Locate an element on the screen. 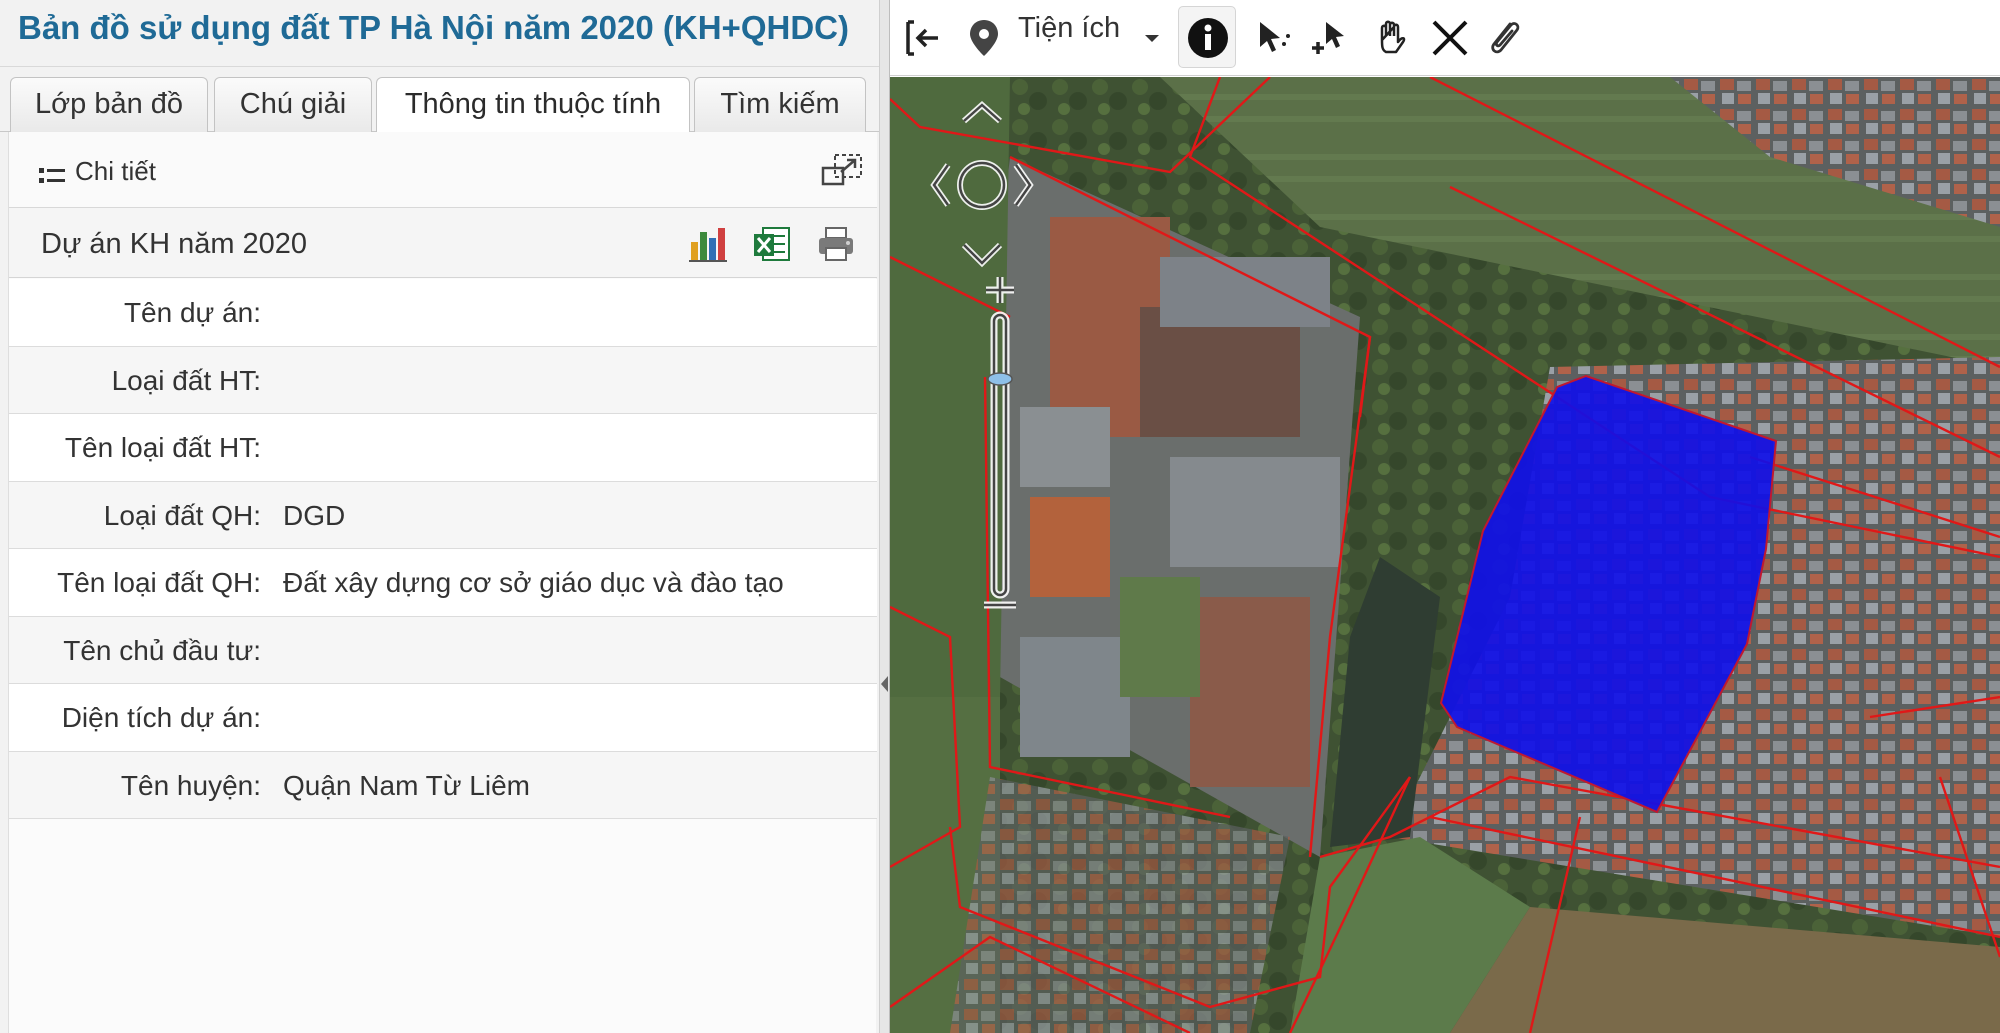  attr-key: Tên chủ đầu tư: is located at coordinates (162, 650).